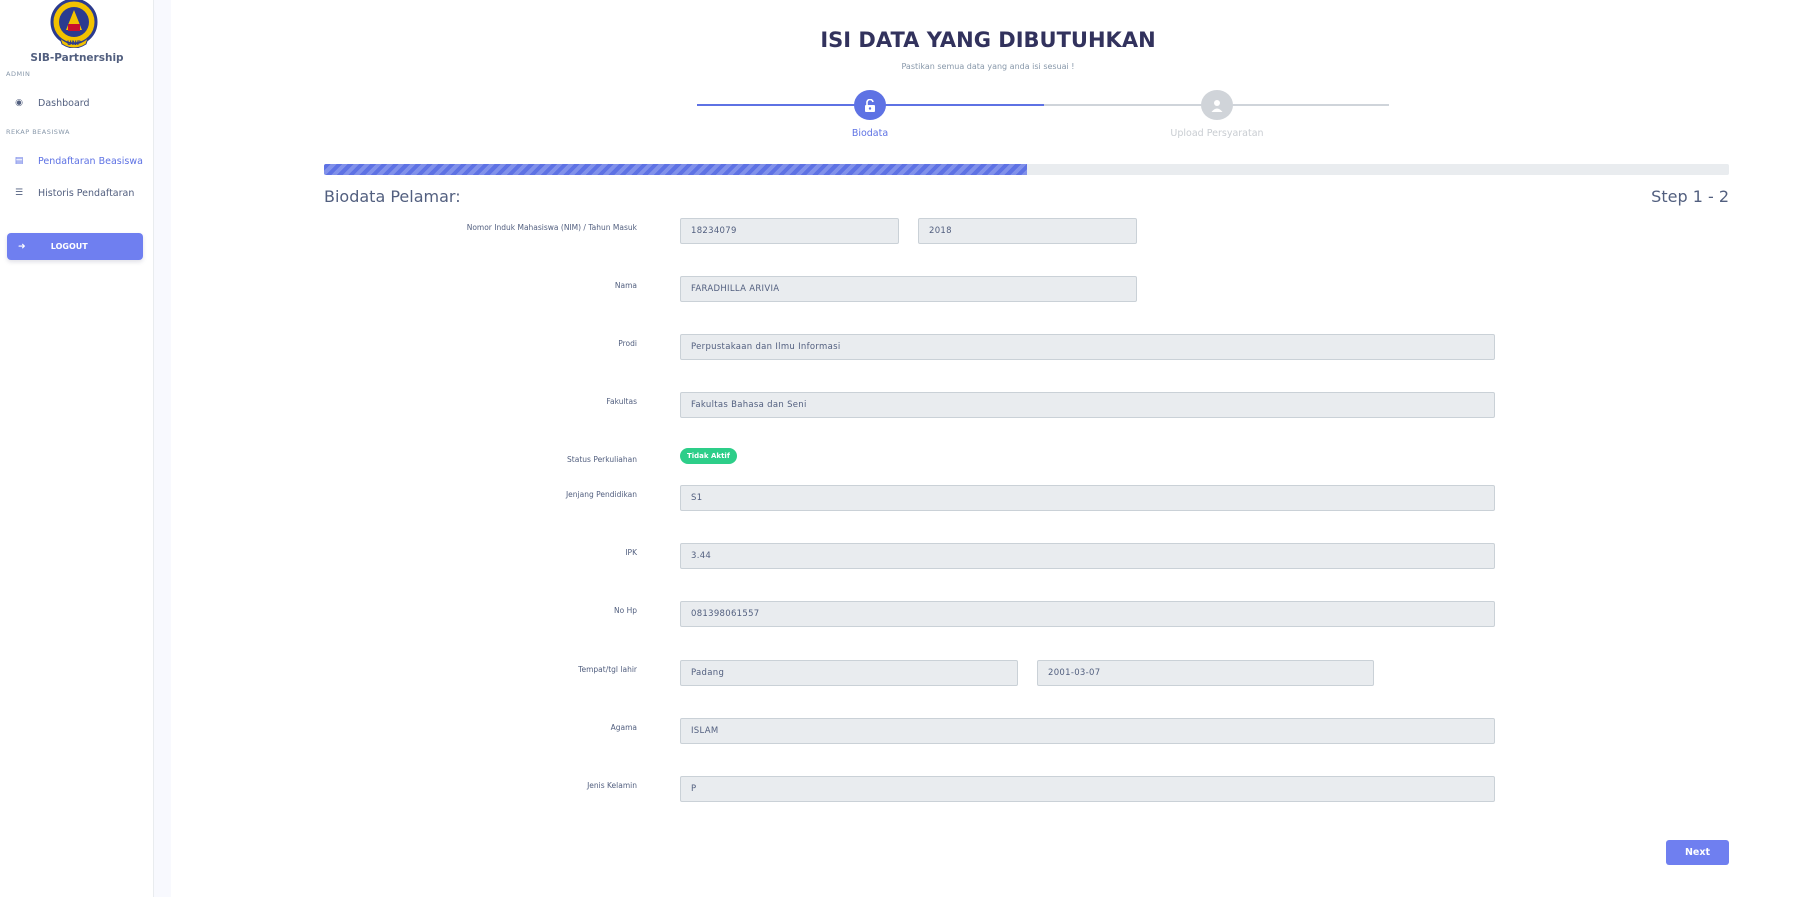 The image size is (1805, 897). Describe the element at coordinates (627, 343) in the screenshot. I see `prodi-label: Prodi` at that location.